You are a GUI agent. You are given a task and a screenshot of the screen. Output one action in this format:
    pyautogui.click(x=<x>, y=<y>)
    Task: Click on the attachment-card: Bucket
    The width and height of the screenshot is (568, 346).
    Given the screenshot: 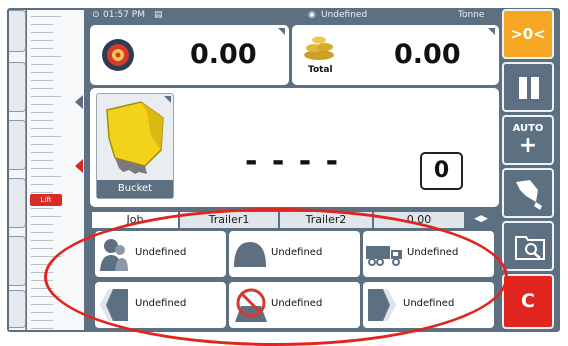 What is the action you would take?
    pyautogui.click(x=135, y=146)
    